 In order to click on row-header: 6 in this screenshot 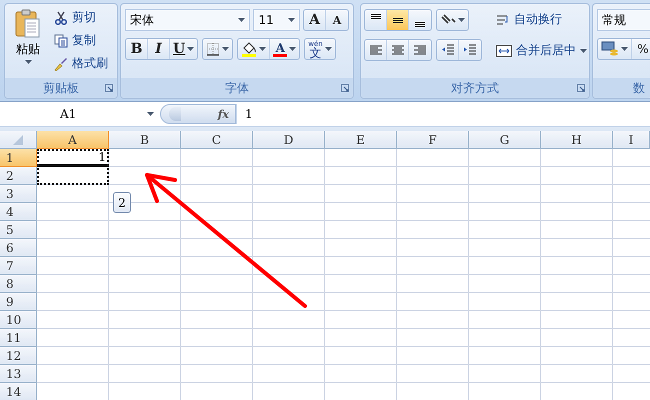, I will do `click(18, 248)`.